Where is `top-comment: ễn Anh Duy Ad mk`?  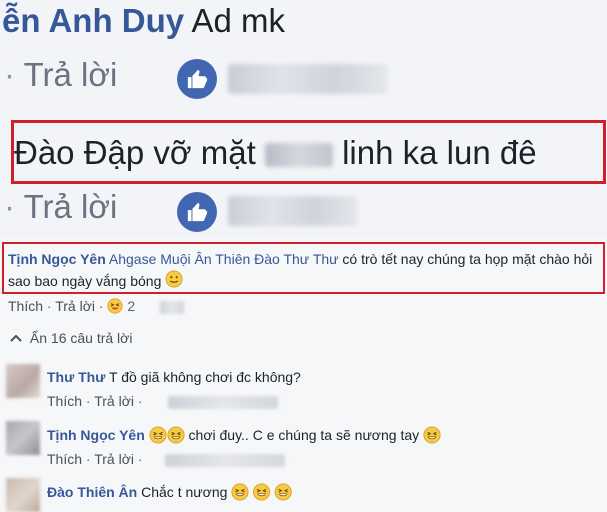 top-comment: ễn Anh Duy Ad mk is located at coordinates (143, 21).